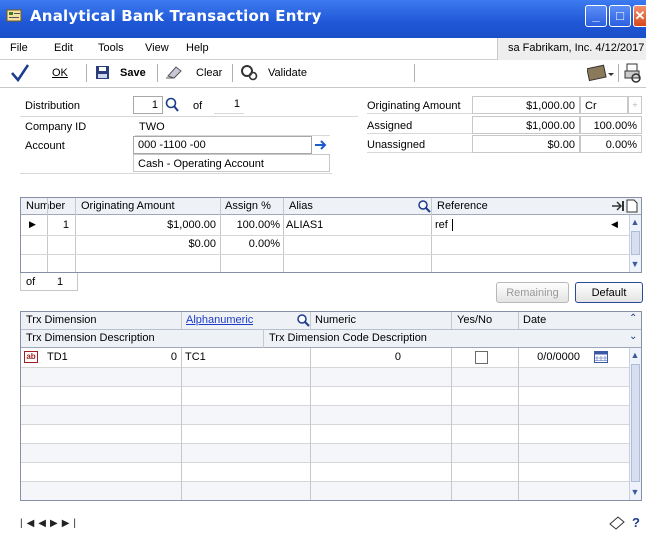 The image size is (646, 542). I want to click on next-record-icon: ▶, so click(56, 523).